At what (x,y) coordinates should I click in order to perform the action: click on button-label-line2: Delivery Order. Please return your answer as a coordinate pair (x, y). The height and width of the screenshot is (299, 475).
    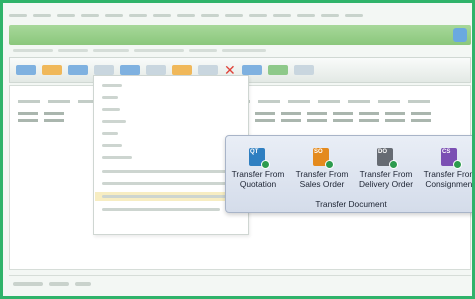
    Looking at the image, I should click on (386, 183).